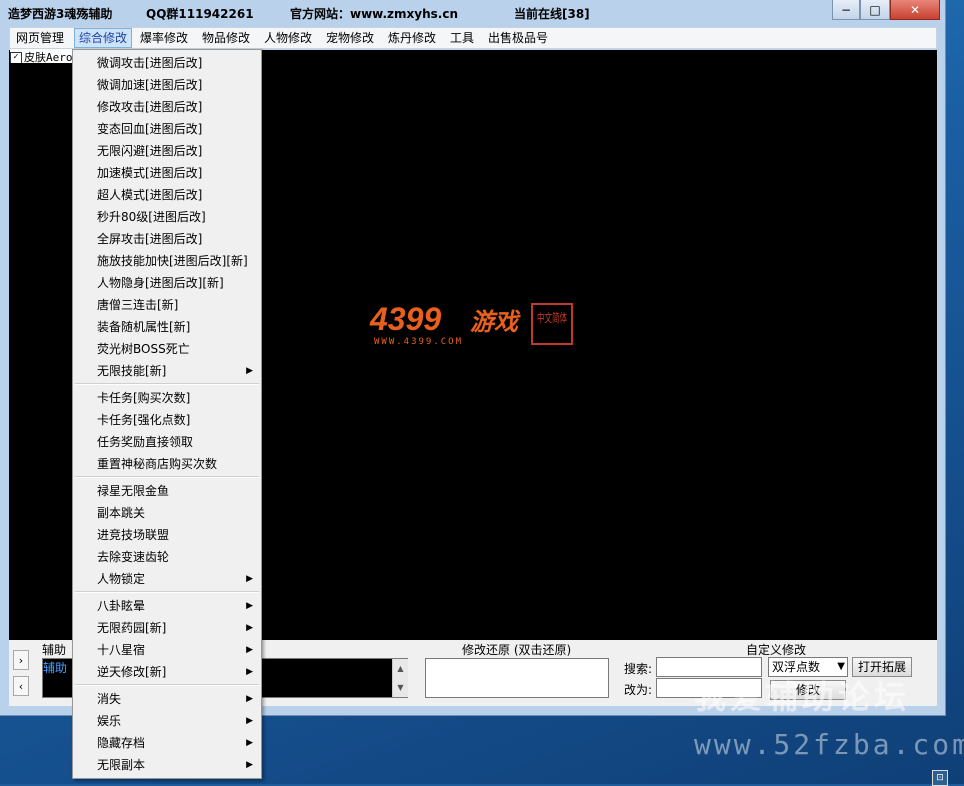  What do you see at coordinates (145, 442) in the screenshot?
I see `dropdown-menu-item-label: 任务奖励直接领取` at bounding box center [145, 442].